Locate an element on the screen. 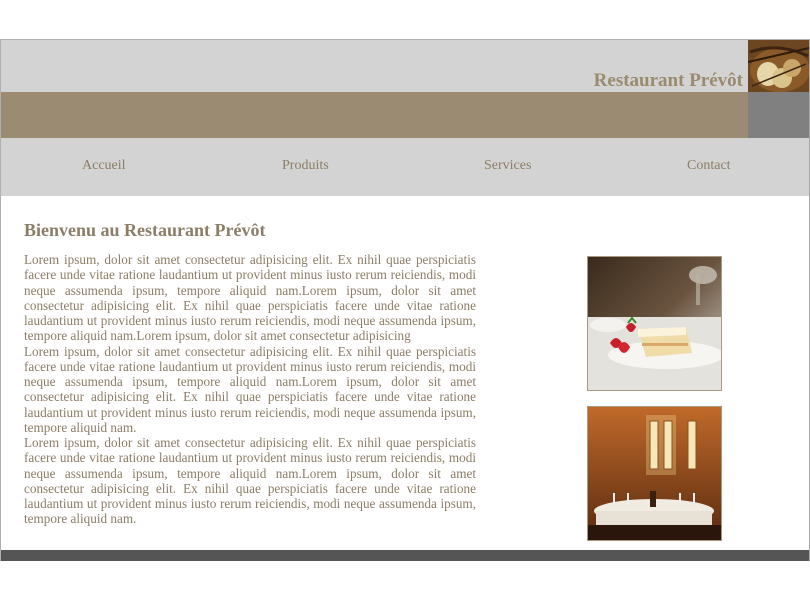  logo-image is located at coordinates (778, 66).